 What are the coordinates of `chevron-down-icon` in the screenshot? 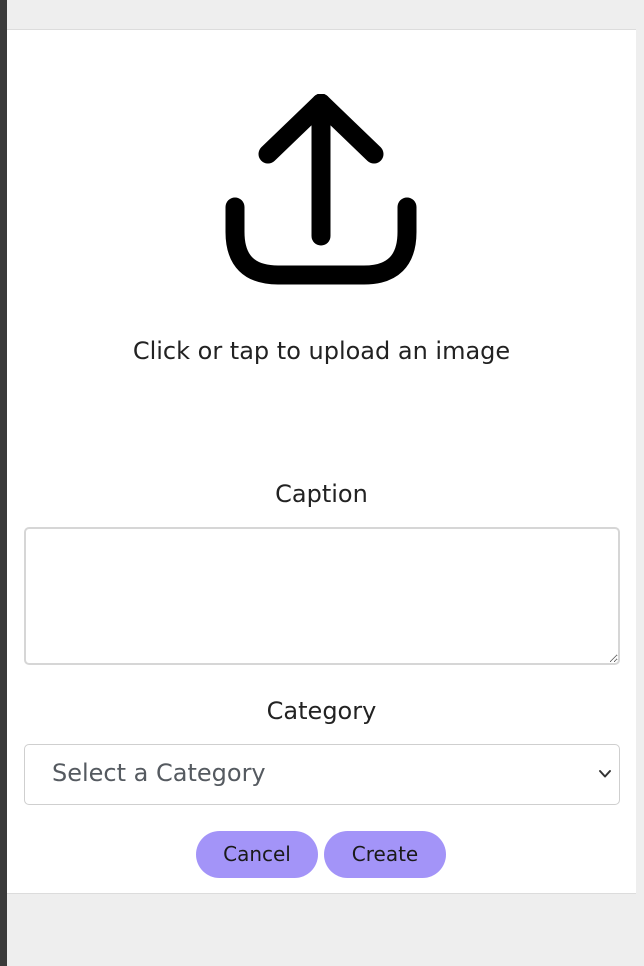 It's located at (605, 774).